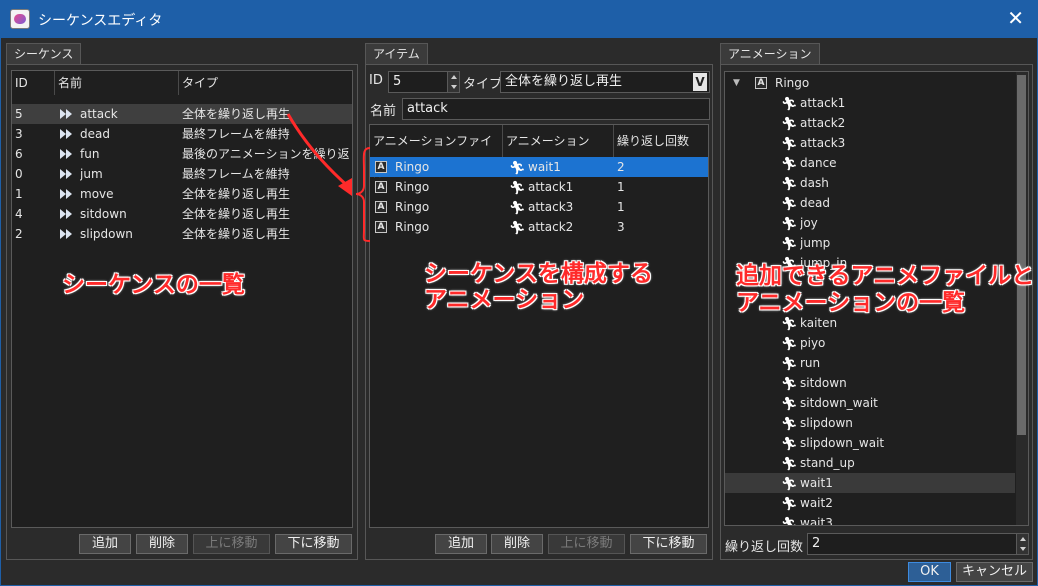 This screenshot has width=1038, height=586. Describe the element at coordinates (436, 152) in the screenshot. I see `header-anim-file: アニメーションファイル` at that location.